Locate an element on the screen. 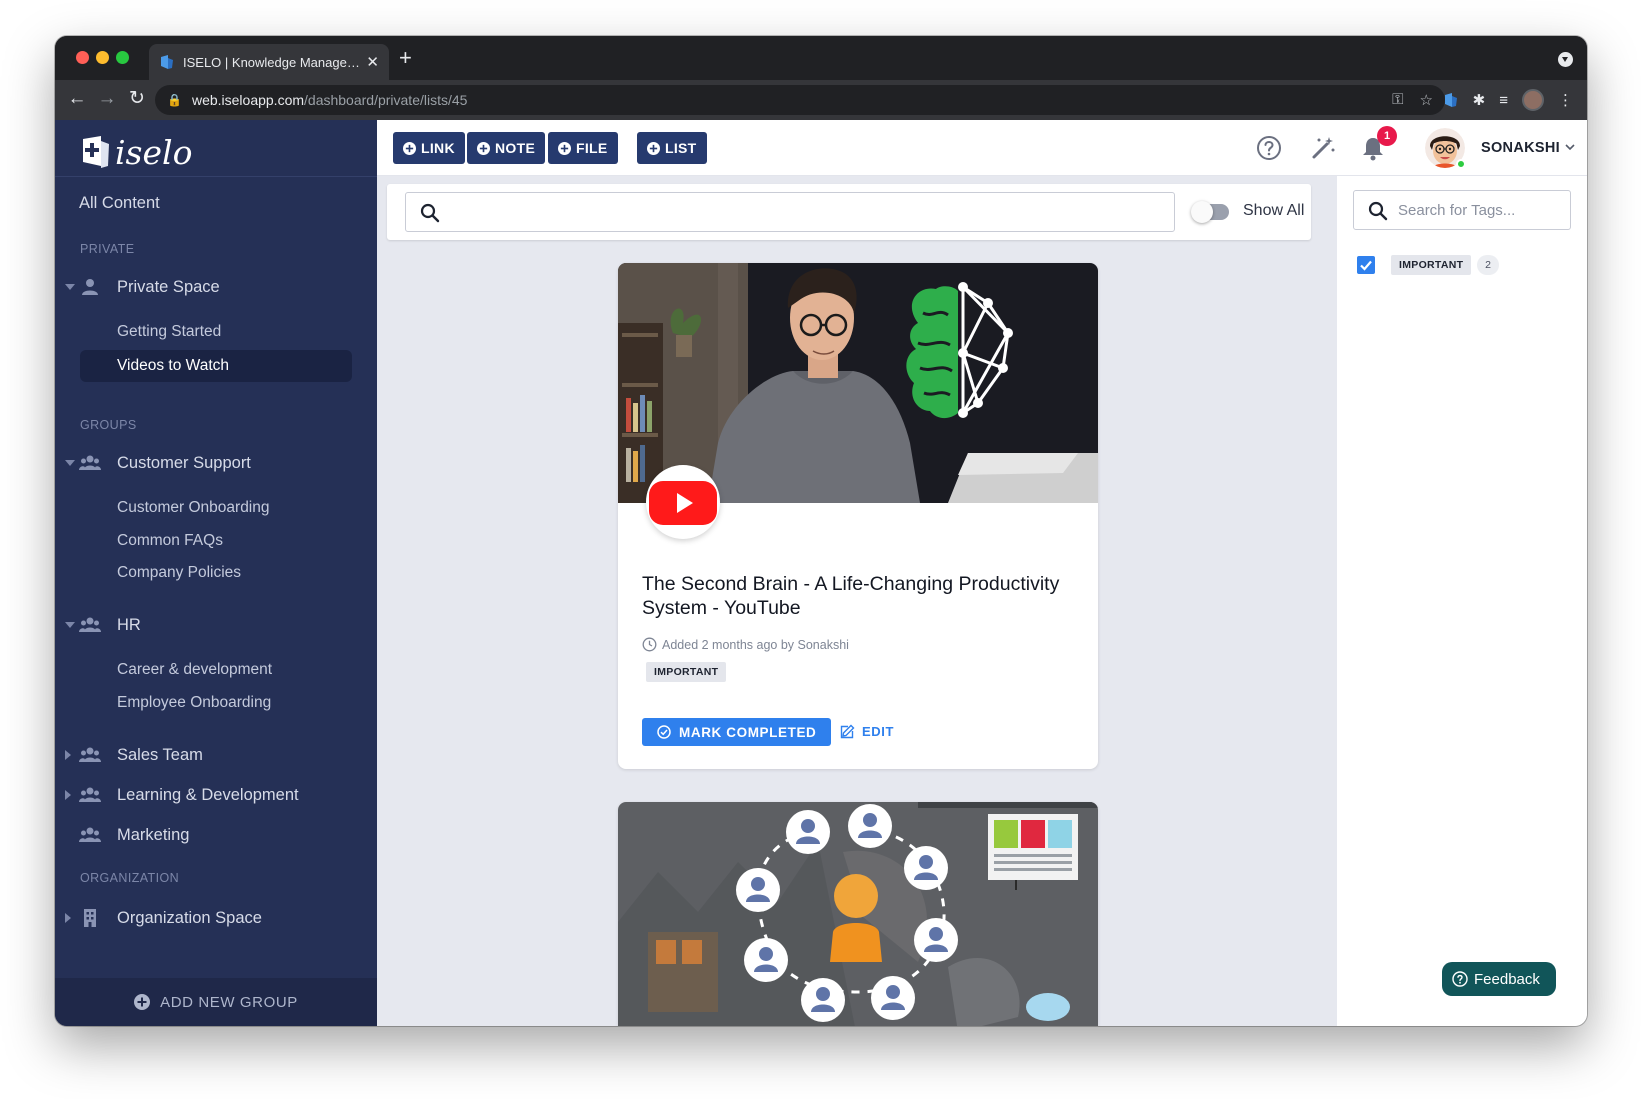  extensions-puzzle-icon: ✱ is located at coordinates (1479, 100).